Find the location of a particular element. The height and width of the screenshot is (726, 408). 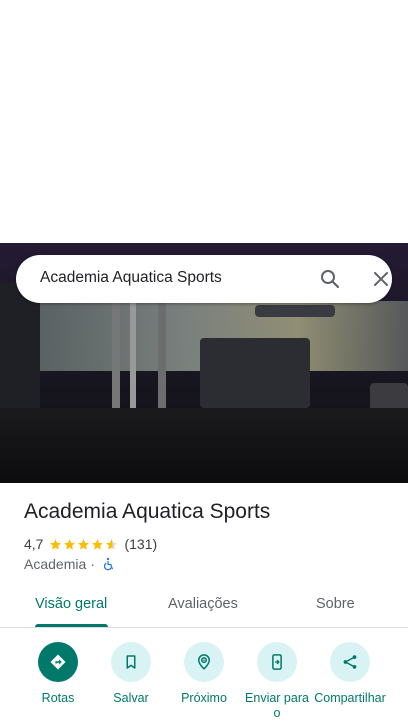

search-bar: Academia Aquatica Sports is located at coordinates (204, 279).